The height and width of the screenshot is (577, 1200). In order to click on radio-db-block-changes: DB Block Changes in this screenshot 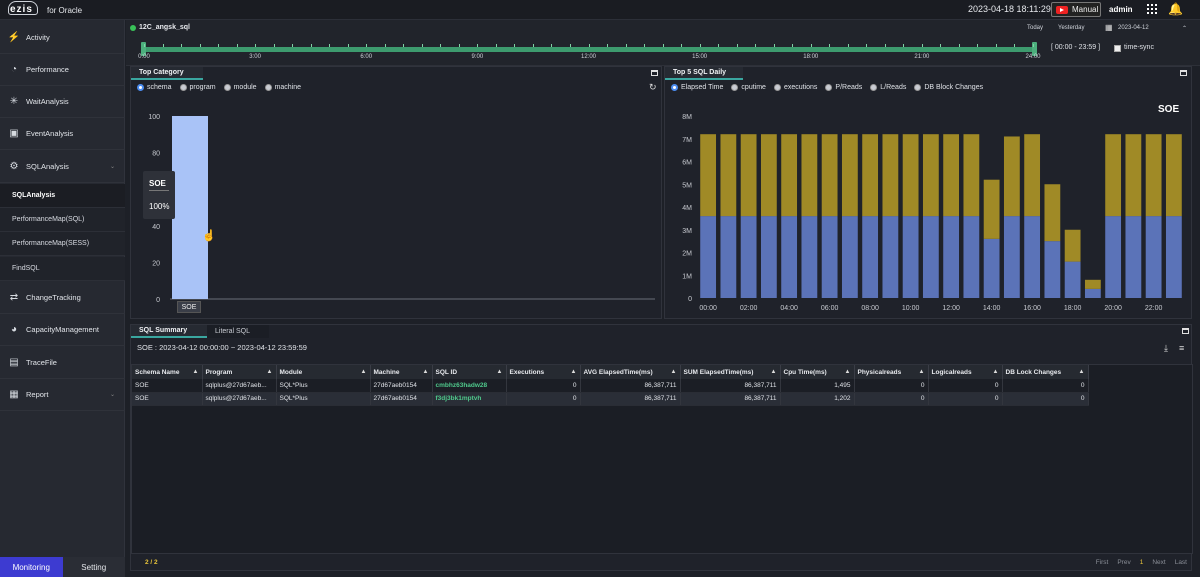, I will do `click(948, 87)`.